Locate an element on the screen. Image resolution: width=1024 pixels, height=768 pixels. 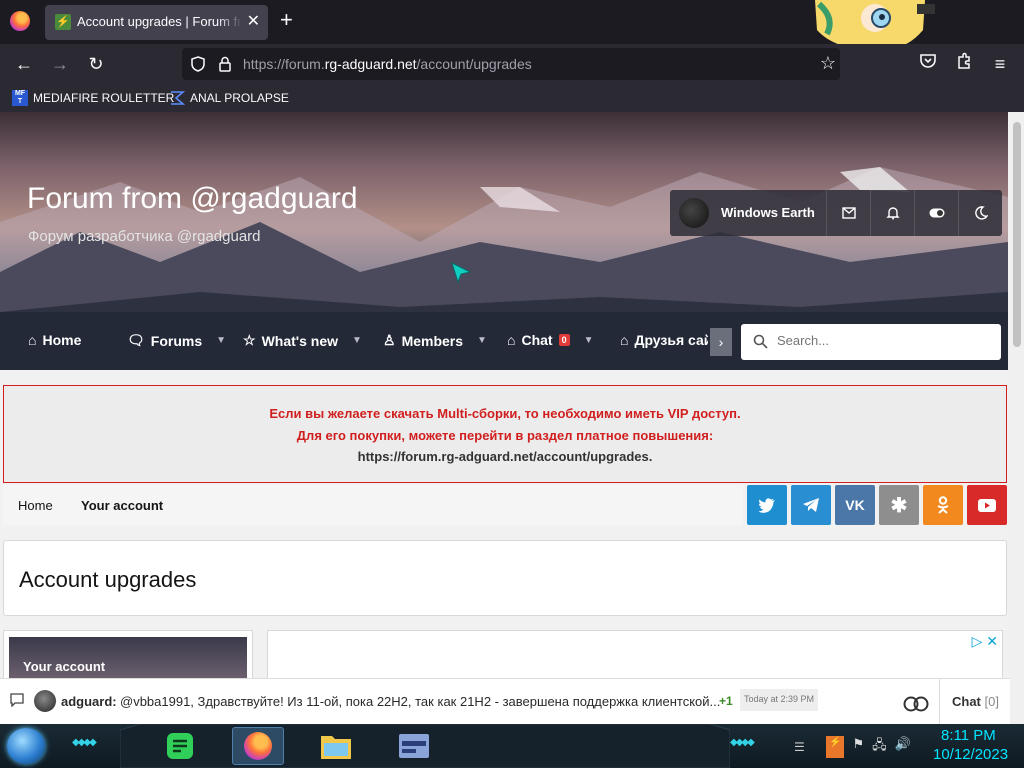
pocket-icon is located at coordinates (928, 64).